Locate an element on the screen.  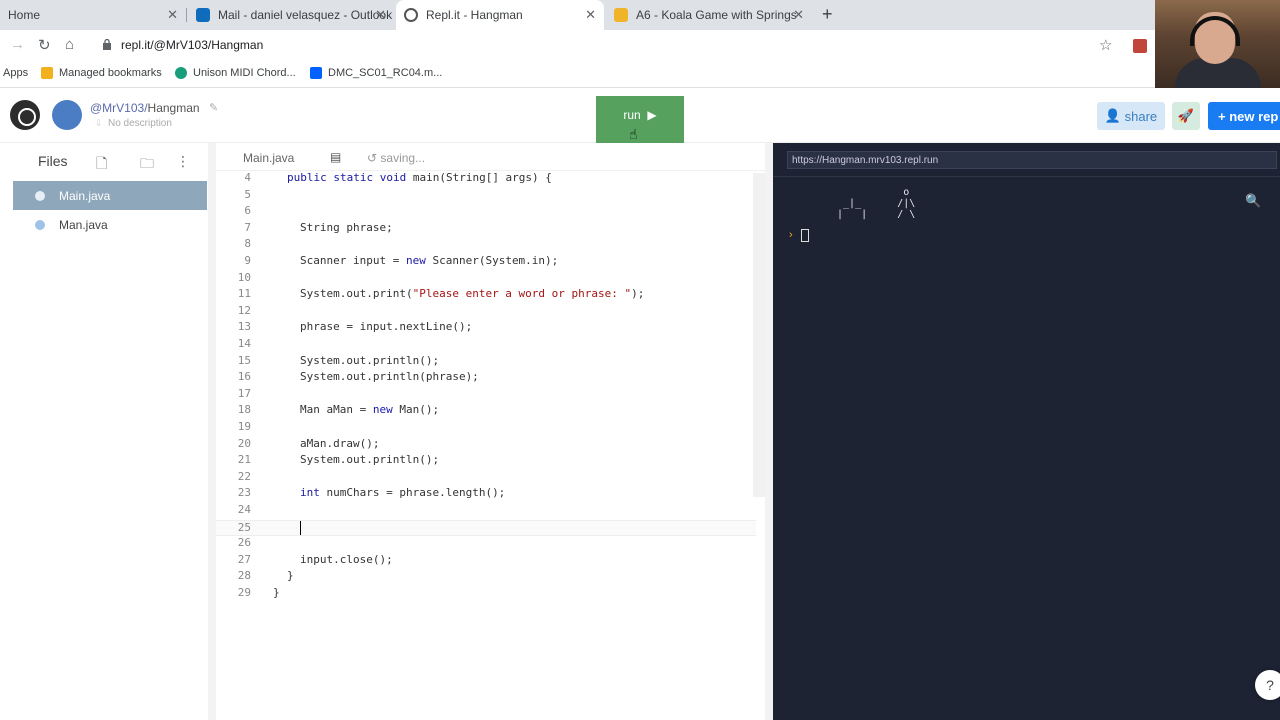
repl-name: Hangman is located at coordinates (173, 108).